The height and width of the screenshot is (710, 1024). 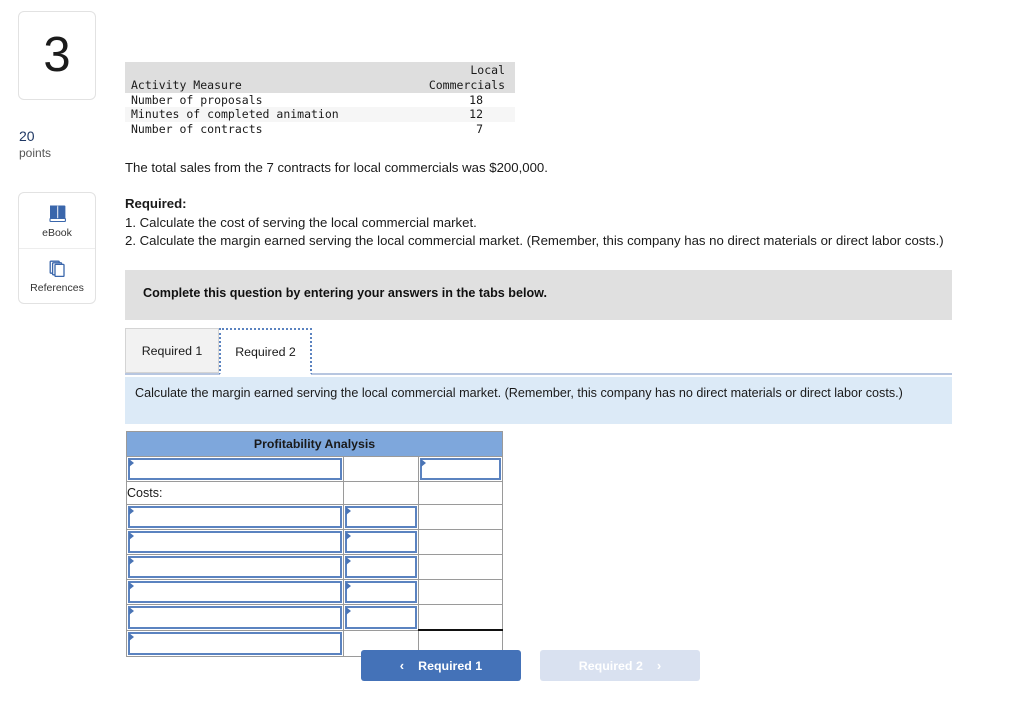 I want to click on chevron-right-icon: ›, so click(x=659, y=665).